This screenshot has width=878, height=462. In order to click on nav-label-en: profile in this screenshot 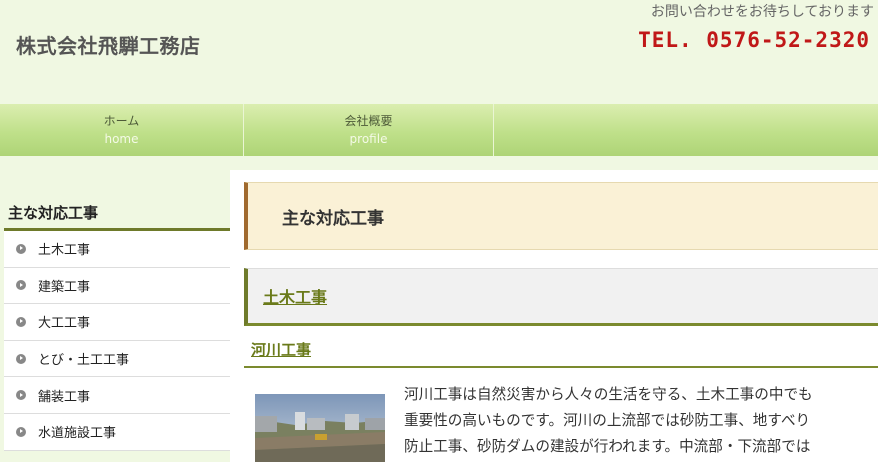, I will do `click(368, 139)`.